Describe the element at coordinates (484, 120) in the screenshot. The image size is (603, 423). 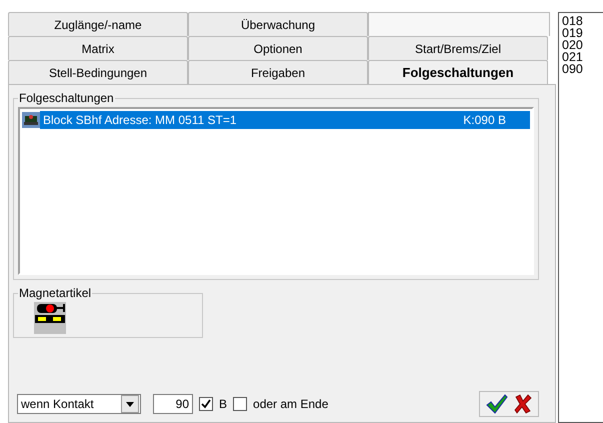
I see `contact-text: K:090 B` at that location.